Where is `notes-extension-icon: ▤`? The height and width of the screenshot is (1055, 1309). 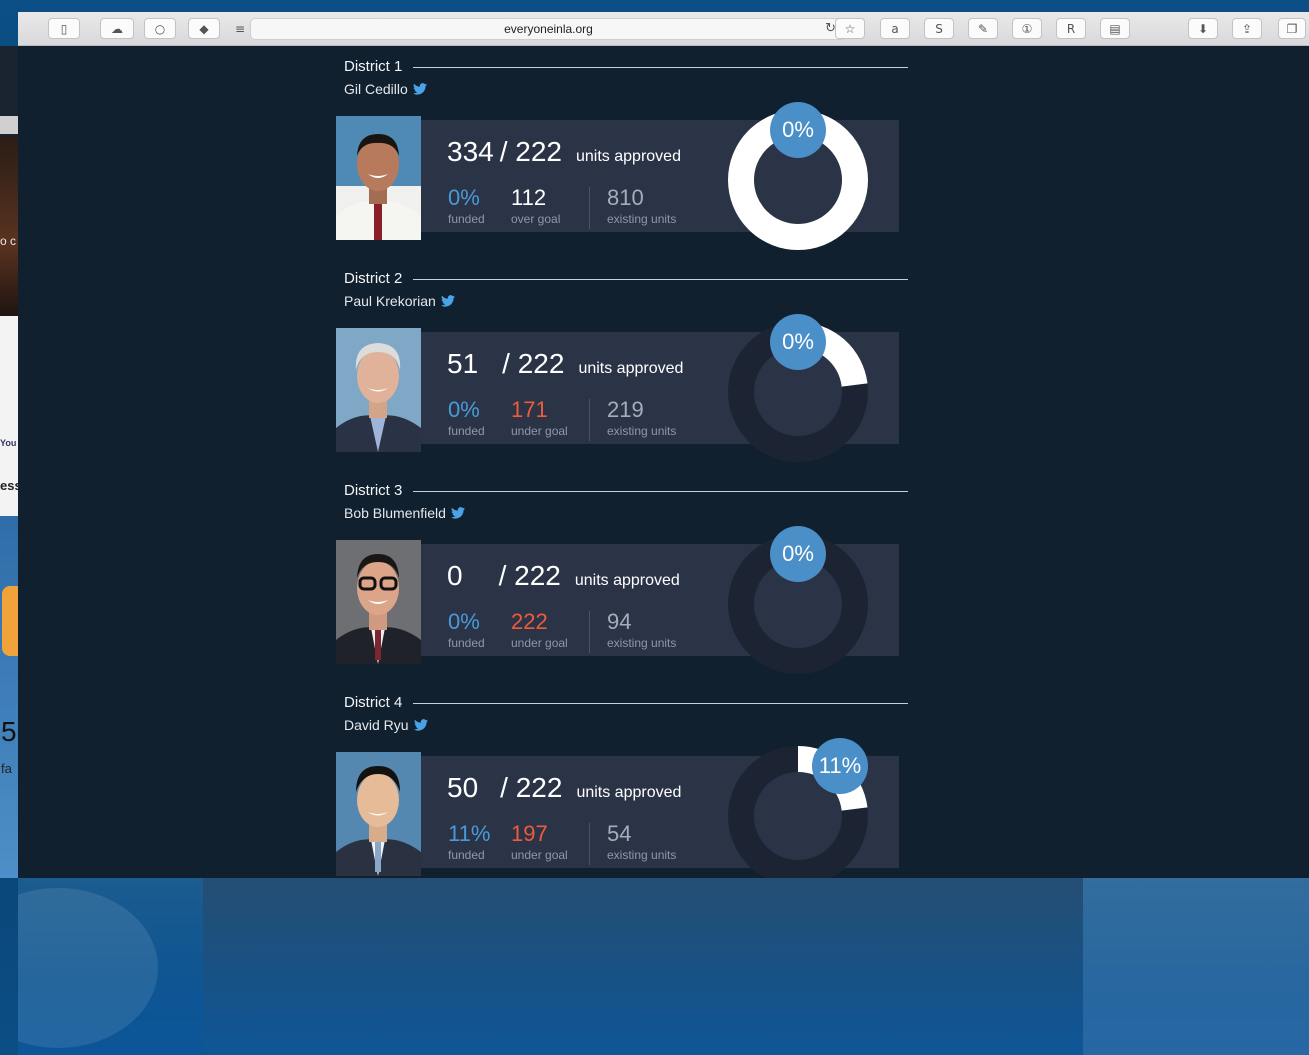 notes-extension-icon: ▤ is located at coordinates (1115, 28).